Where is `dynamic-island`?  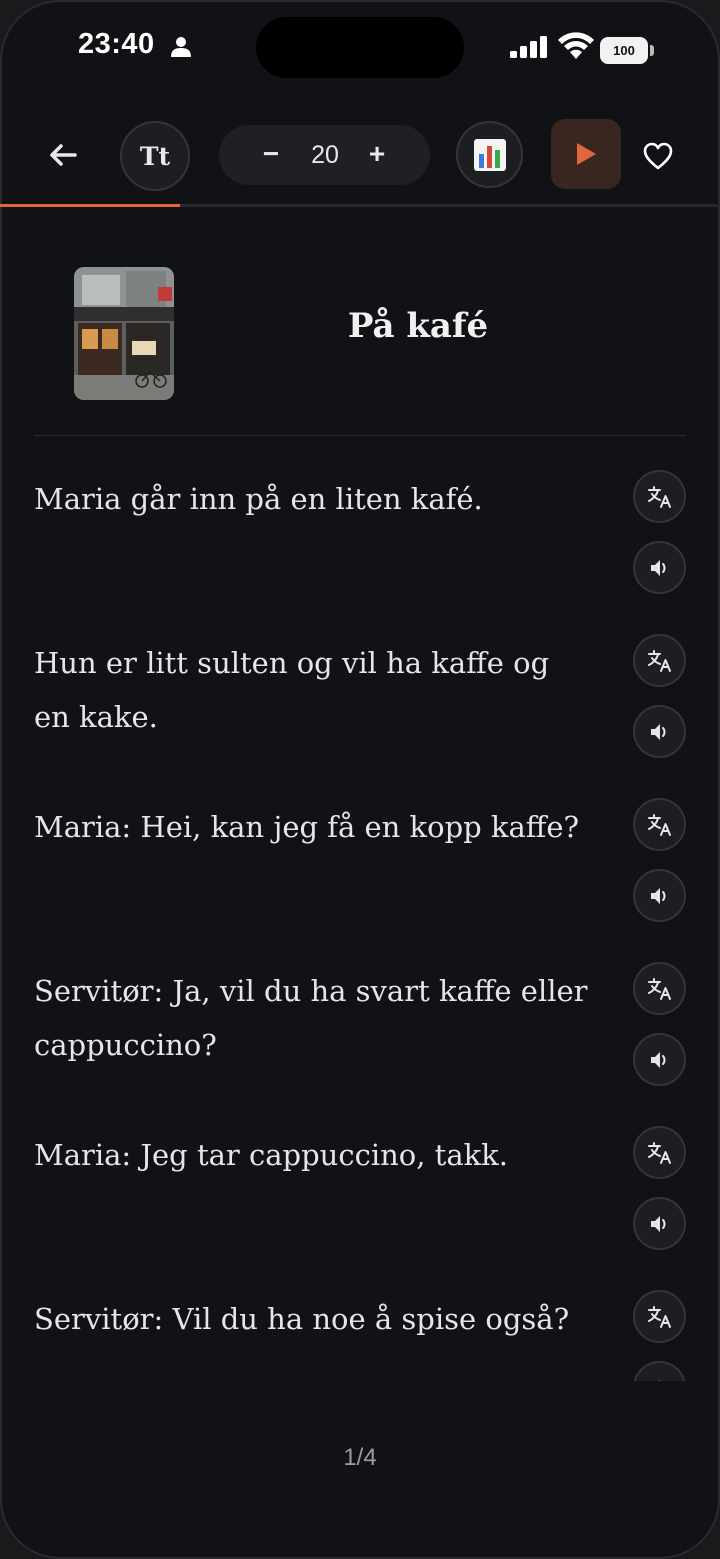 dynamic-island is located at coordinates (360, 47).